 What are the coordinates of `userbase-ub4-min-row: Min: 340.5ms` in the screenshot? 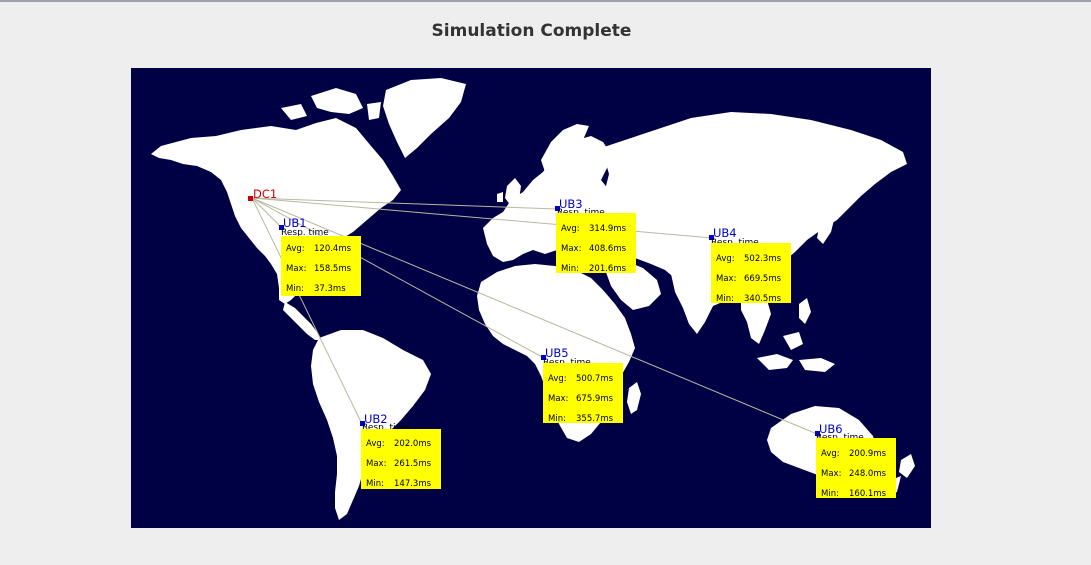 It's located at (753, 298).